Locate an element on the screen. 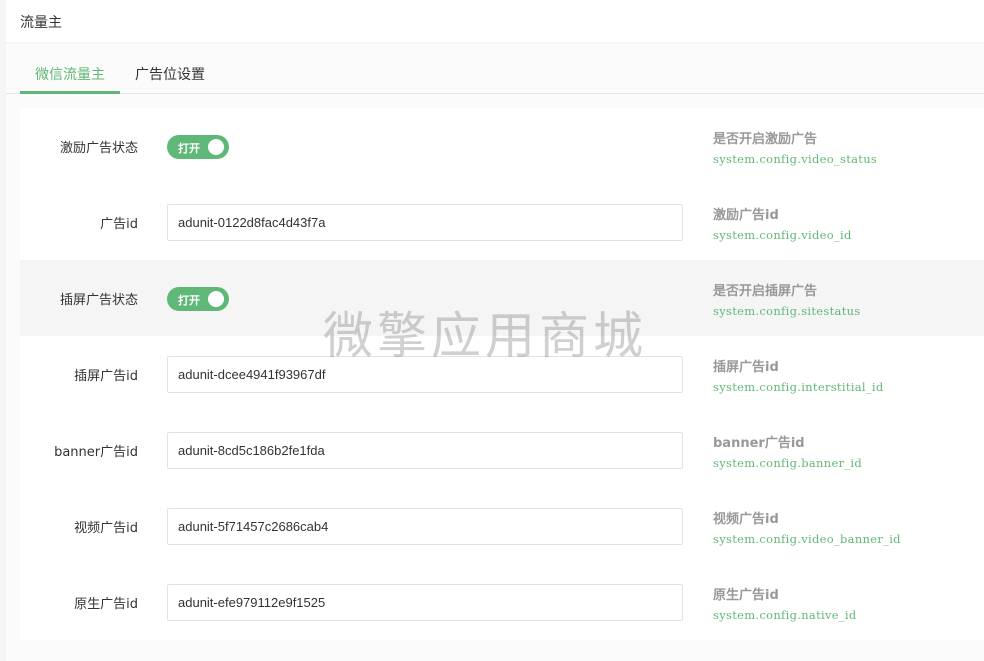  interstitial-ad-id-help: 插屏广告id system.config.interstitial_id is located at coordinates (798, 375).